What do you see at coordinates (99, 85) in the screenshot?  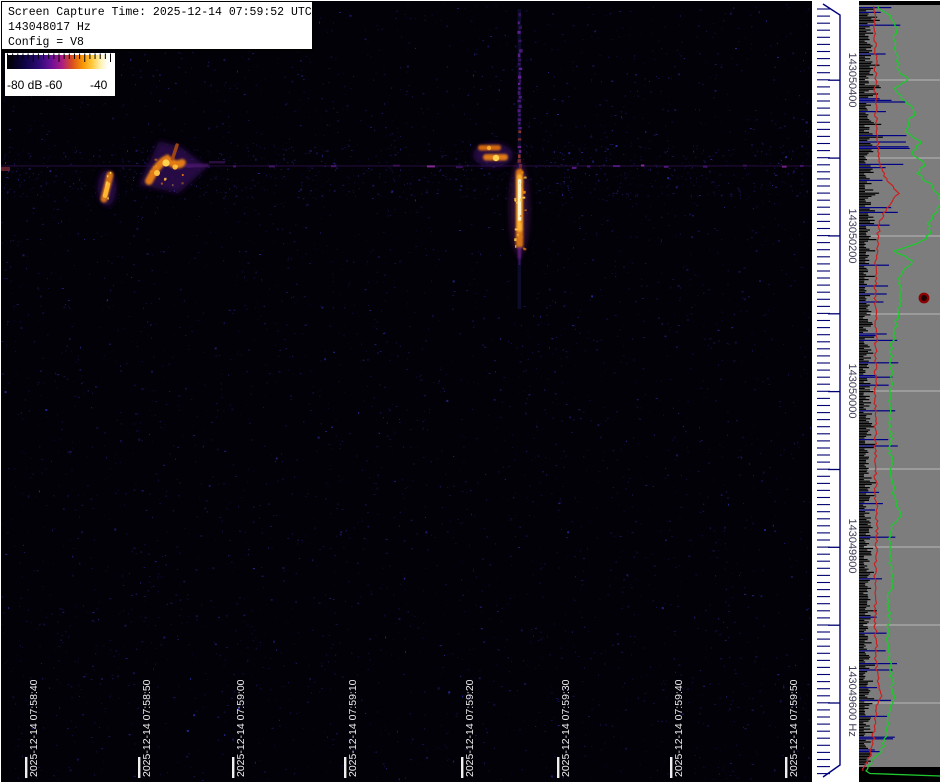 I see `legend-label-max: -40` at bounding box center [99, 85].